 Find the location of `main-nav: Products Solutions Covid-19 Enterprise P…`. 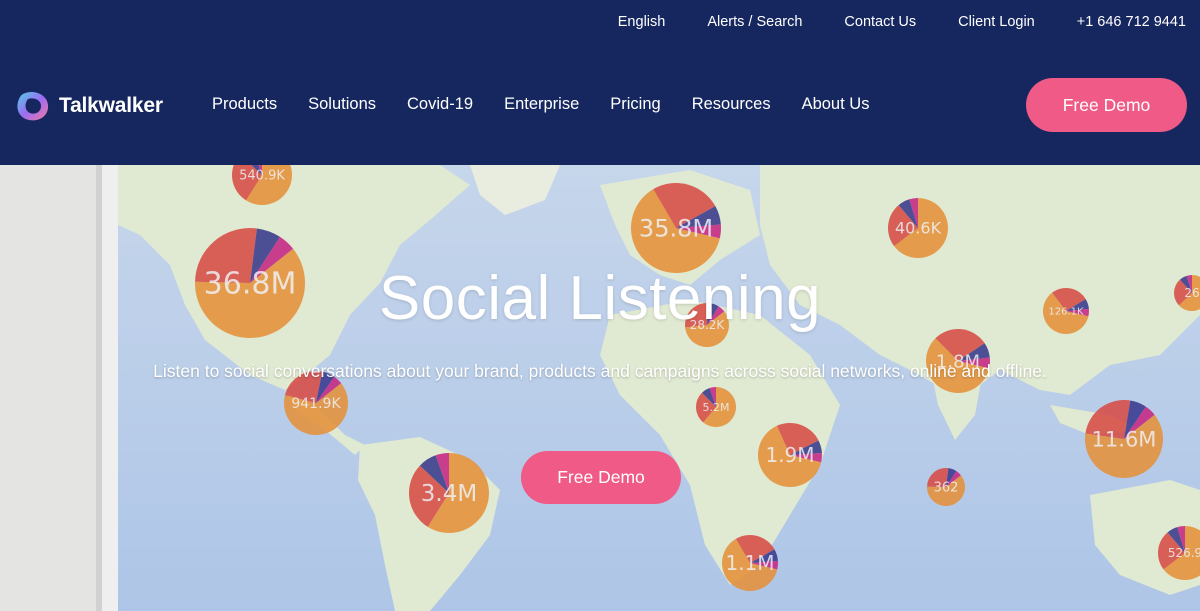

main-nav: Products Solutions Covid-19 Enterprise P… is located at coordinates (556, 104).